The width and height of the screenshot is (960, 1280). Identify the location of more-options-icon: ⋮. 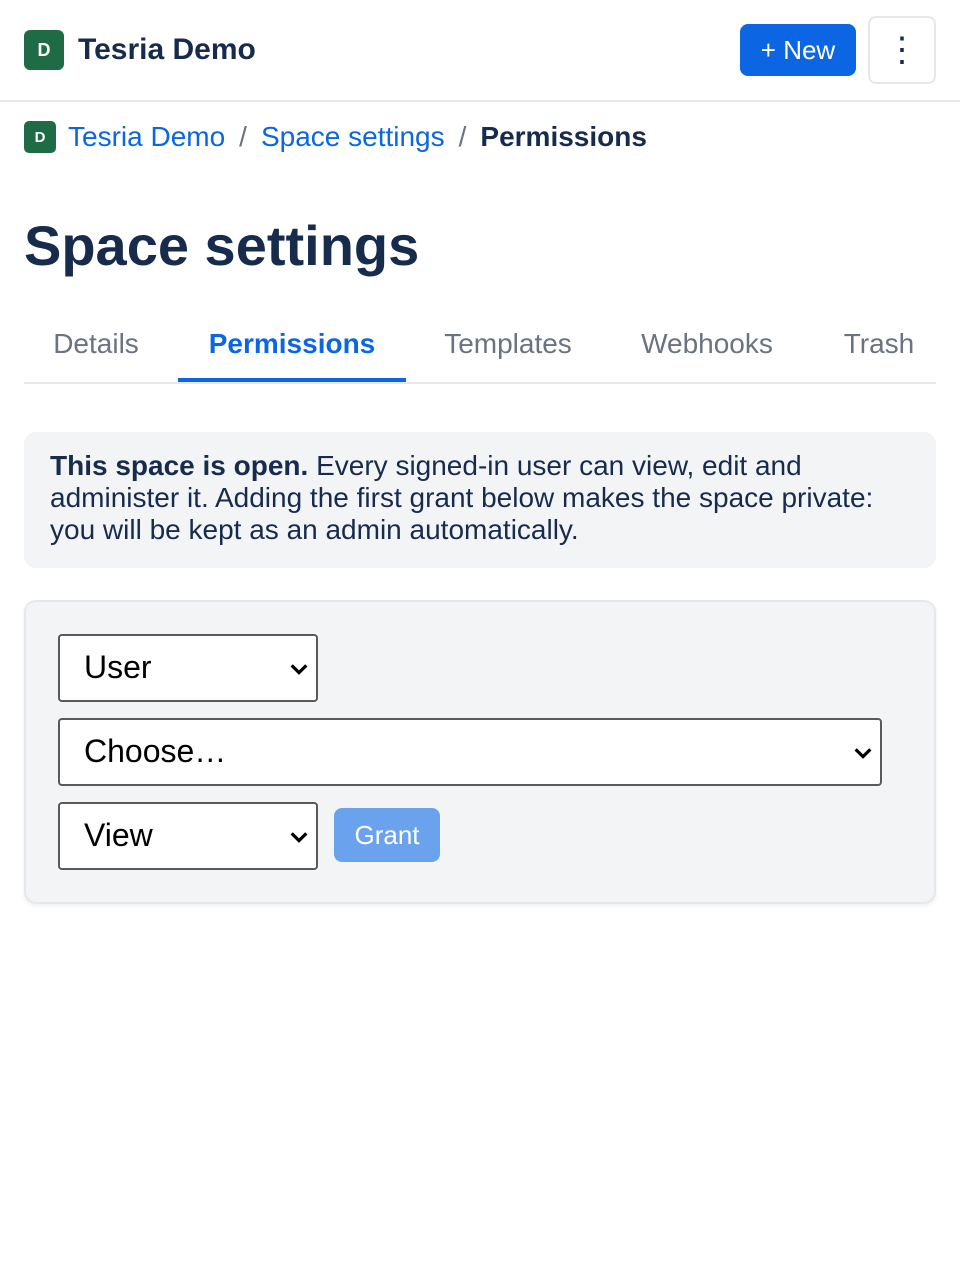
(902, 50).